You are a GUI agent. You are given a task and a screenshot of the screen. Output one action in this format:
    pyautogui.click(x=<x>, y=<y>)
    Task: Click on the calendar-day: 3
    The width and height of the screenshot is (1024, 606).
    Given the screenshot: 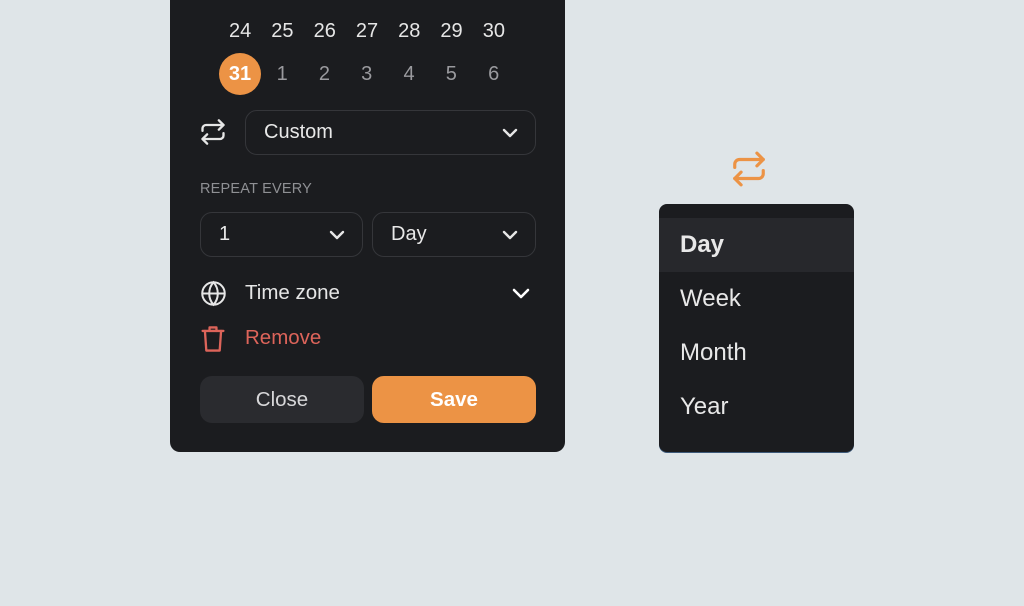 What is the action you would take?
    pyautogui.click(x=367, y=74)
    